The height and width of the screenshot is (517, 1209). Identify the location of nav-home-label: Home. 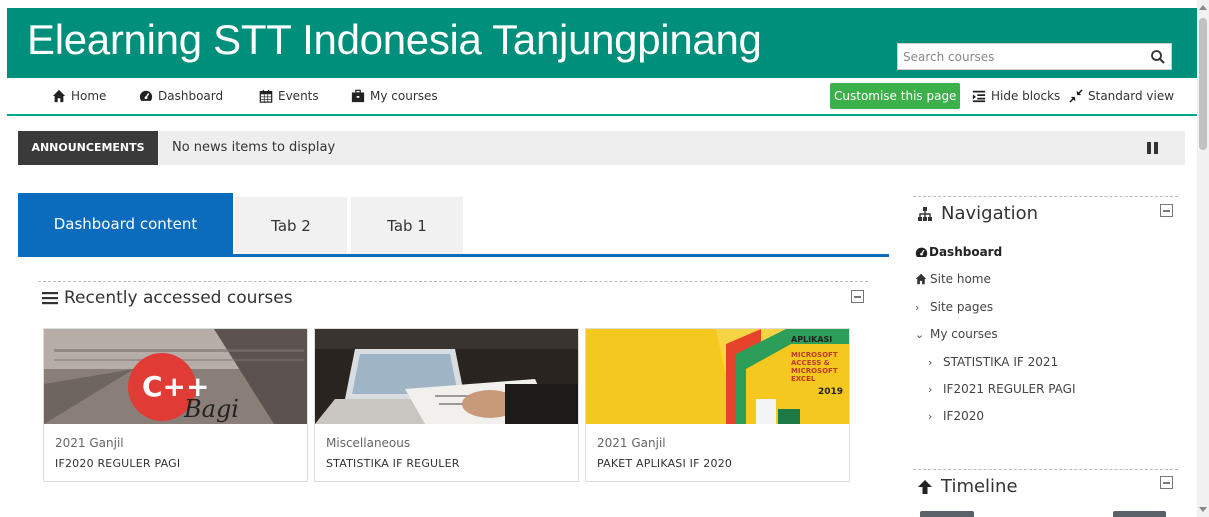
(89, 96).